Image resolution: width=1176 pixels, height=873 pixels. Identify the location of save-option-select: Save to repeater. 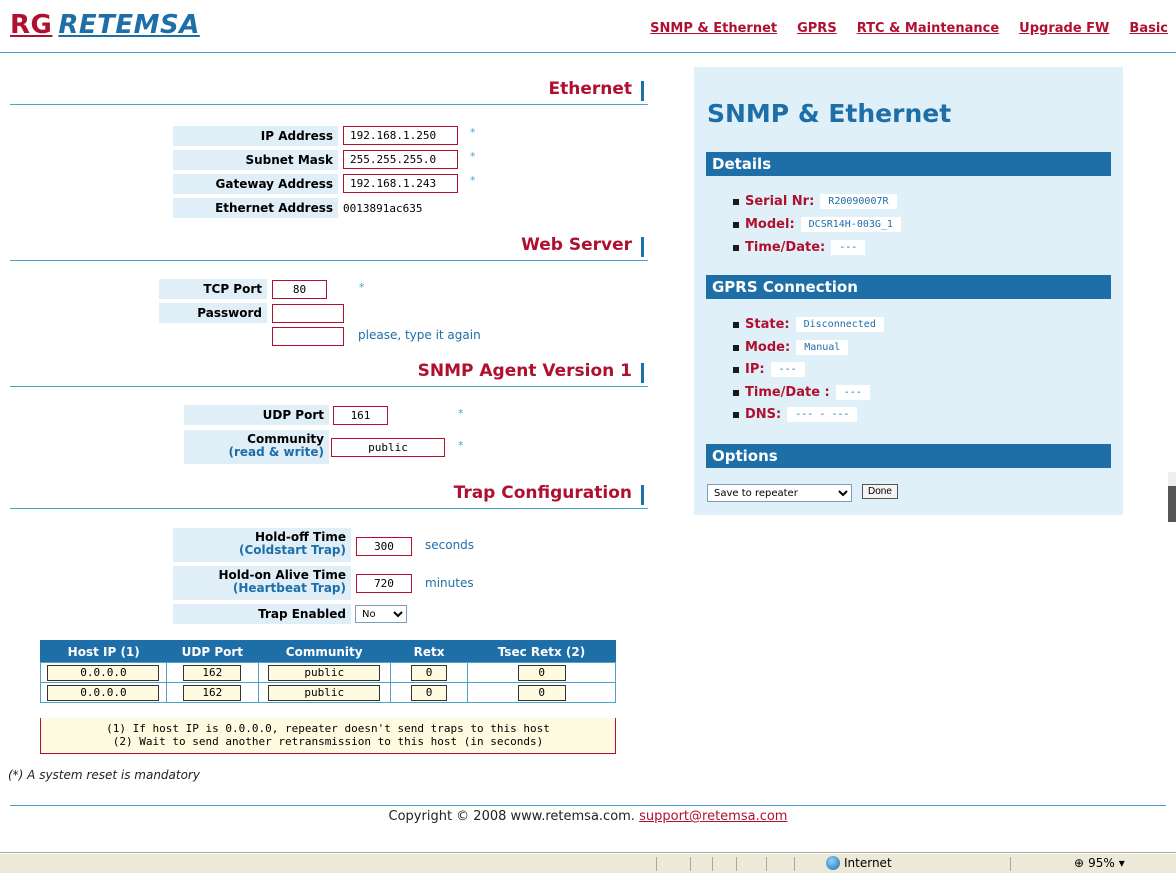
(779, 493).